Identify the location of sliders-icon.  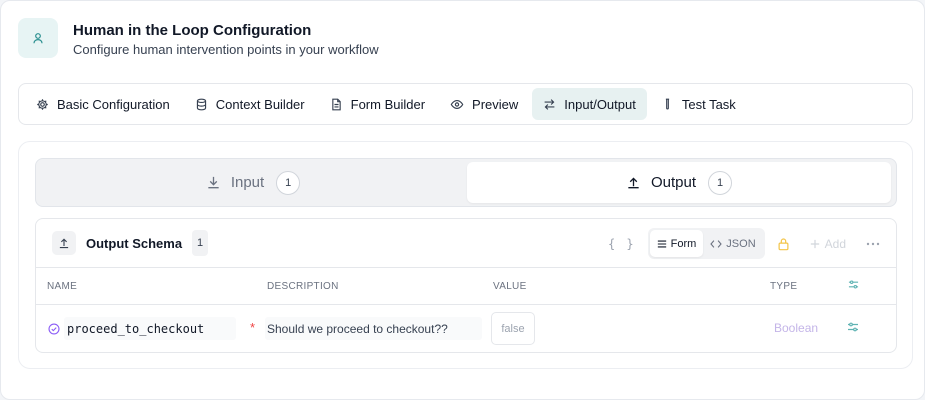
(853, 286).